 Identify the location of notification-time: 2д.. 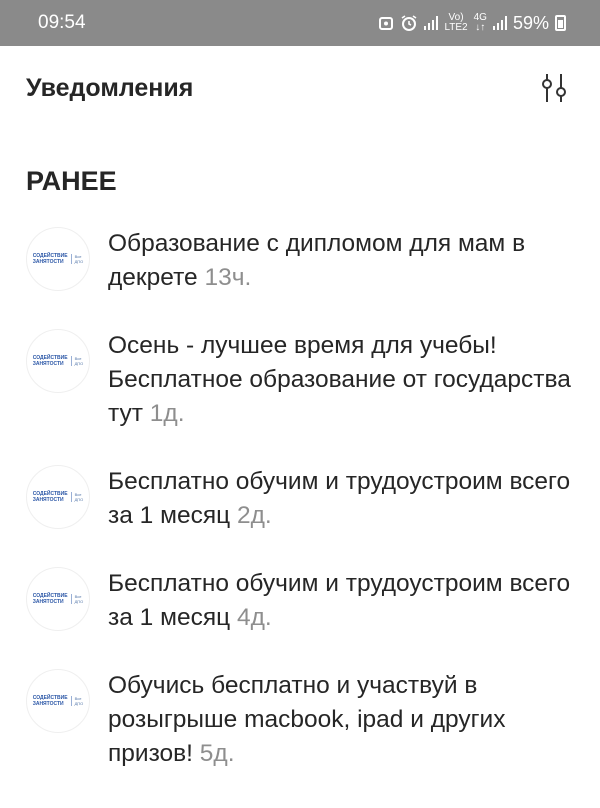
(254, 515).